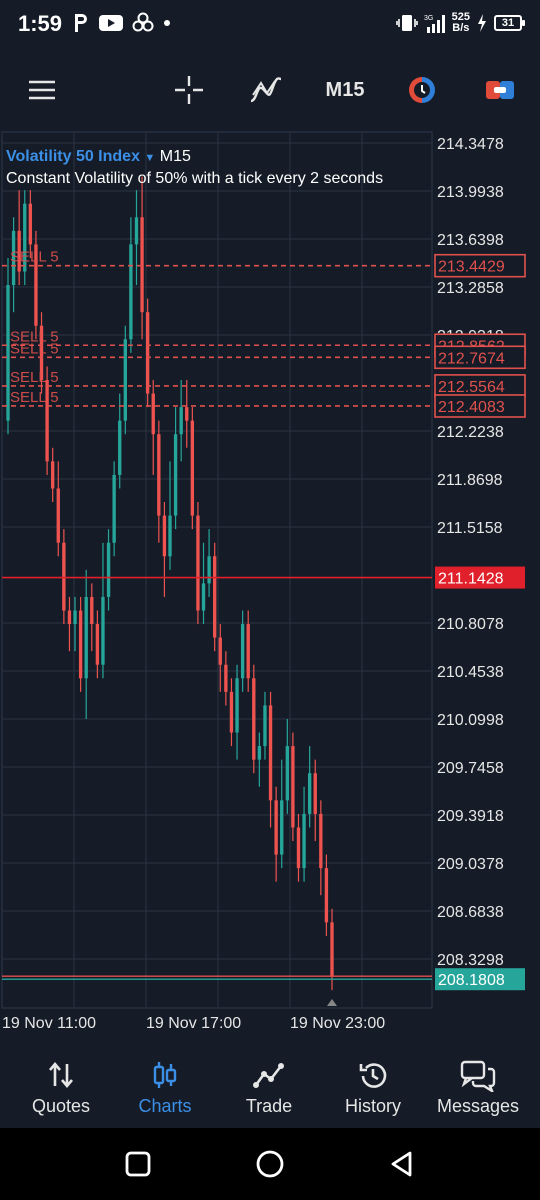 The image size is (540, 1200). I want to click on y-tick-label: 212.2238, so click(470, 432).